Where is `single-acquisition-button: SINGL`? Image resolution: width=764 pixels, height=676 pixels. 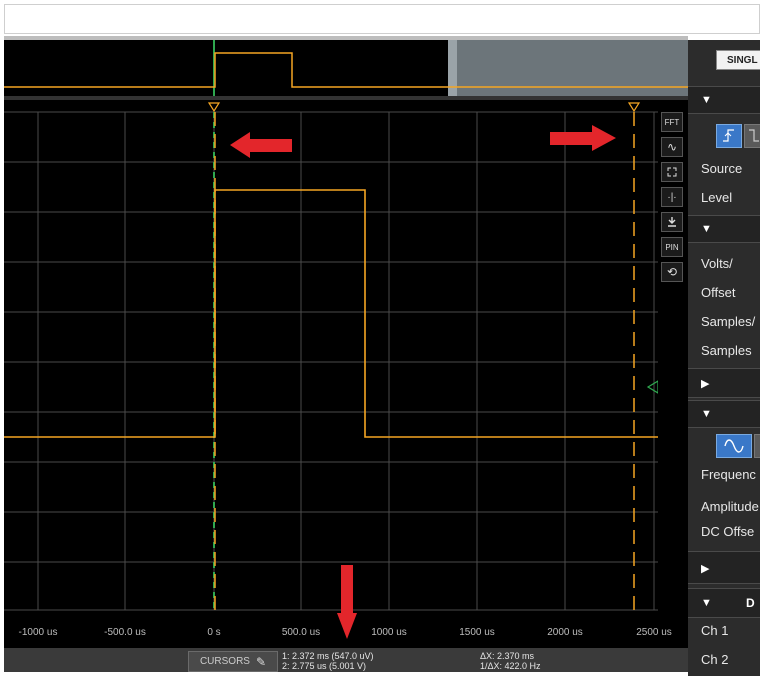
single-acquisition-button: SINGL is located at coordinates (740, 60).